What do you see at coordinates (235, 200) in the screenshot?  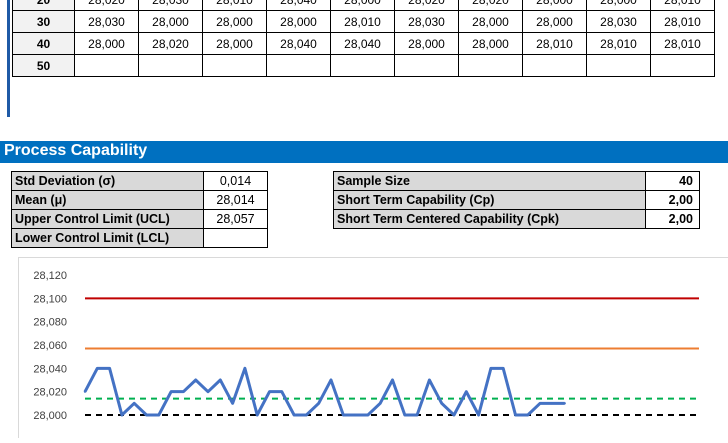 I see `stat-value: 28,014` at bounding box center [235, 200].